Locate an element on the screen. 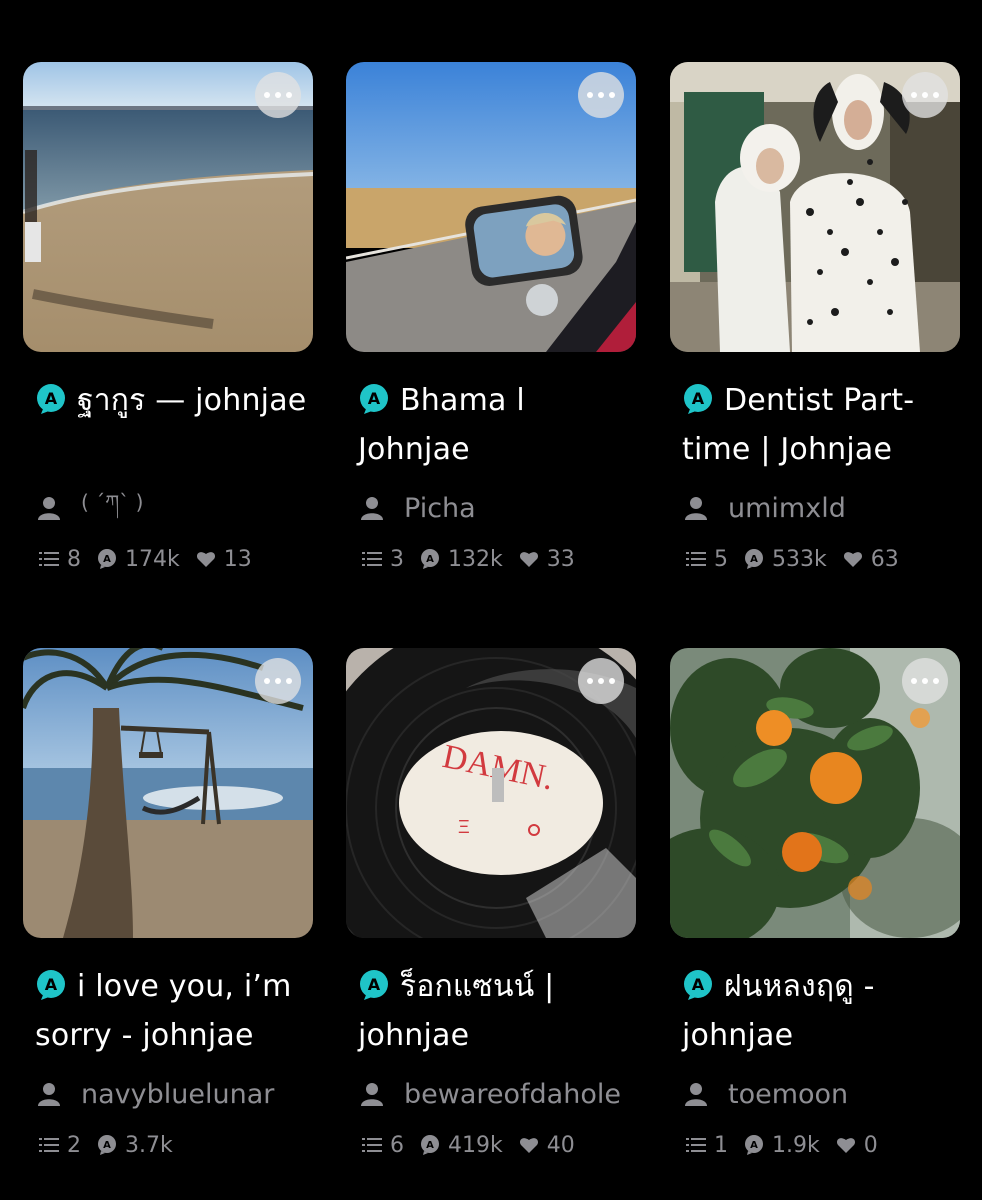  parts-count: 3 is located at coordinates (397, 559).